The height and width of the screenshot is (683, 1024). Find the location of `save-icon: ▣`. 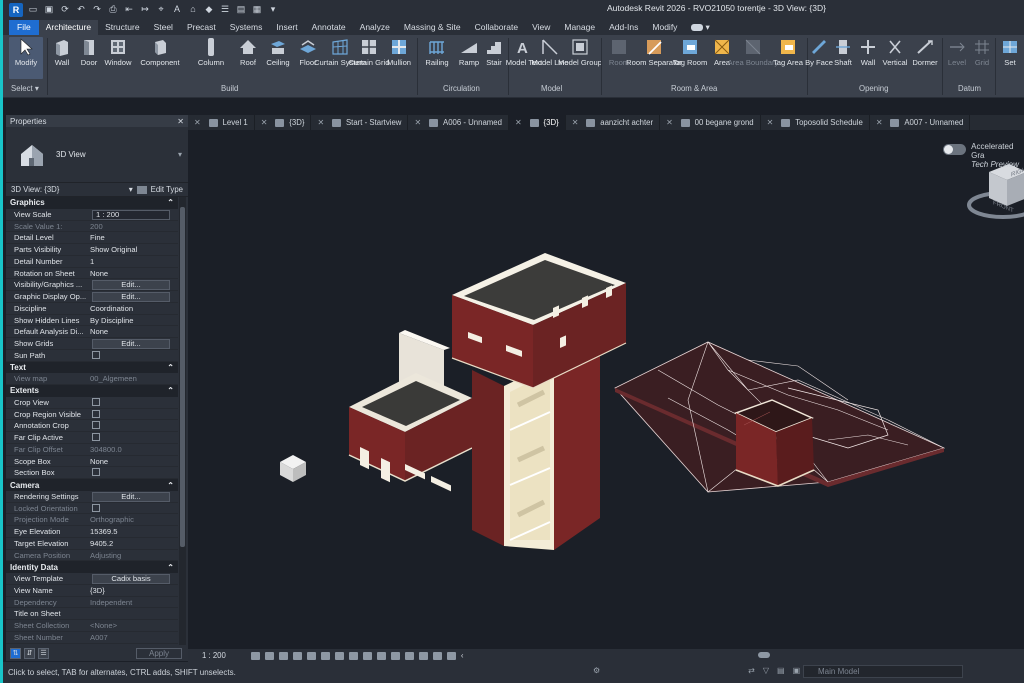

save-icon: ▣ is located at coordinates (49, 9).